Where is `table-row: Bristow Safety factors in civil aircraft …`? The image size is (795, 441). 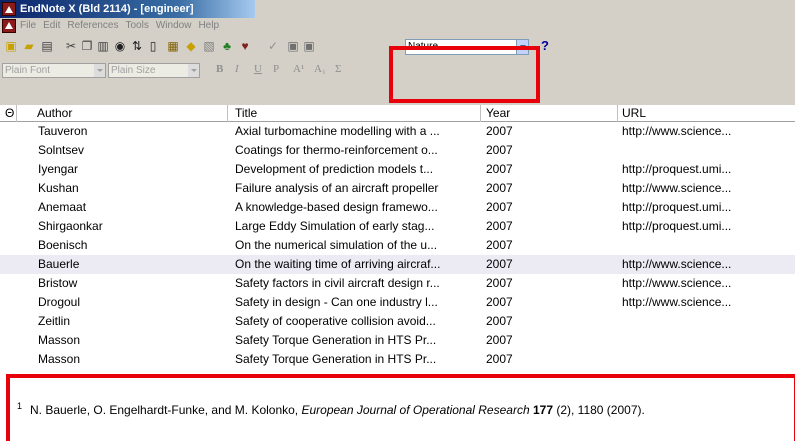 table-row: Bristow Safety factors in civil aircraft … is located at coordinates (397, 283).